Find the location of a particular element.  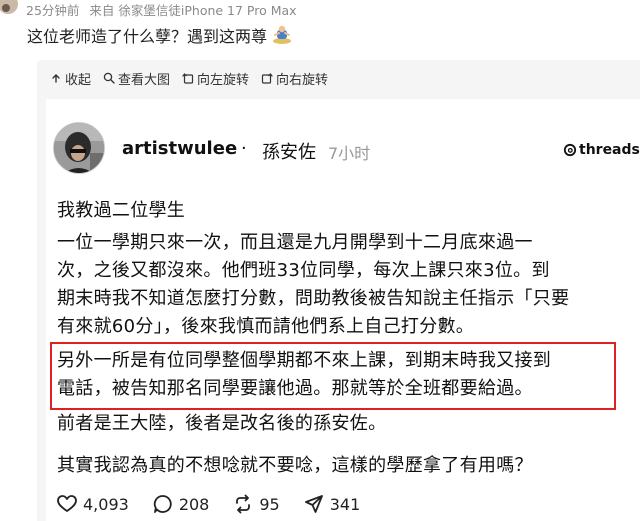

heart-icon is located at coordinates (67, 503).